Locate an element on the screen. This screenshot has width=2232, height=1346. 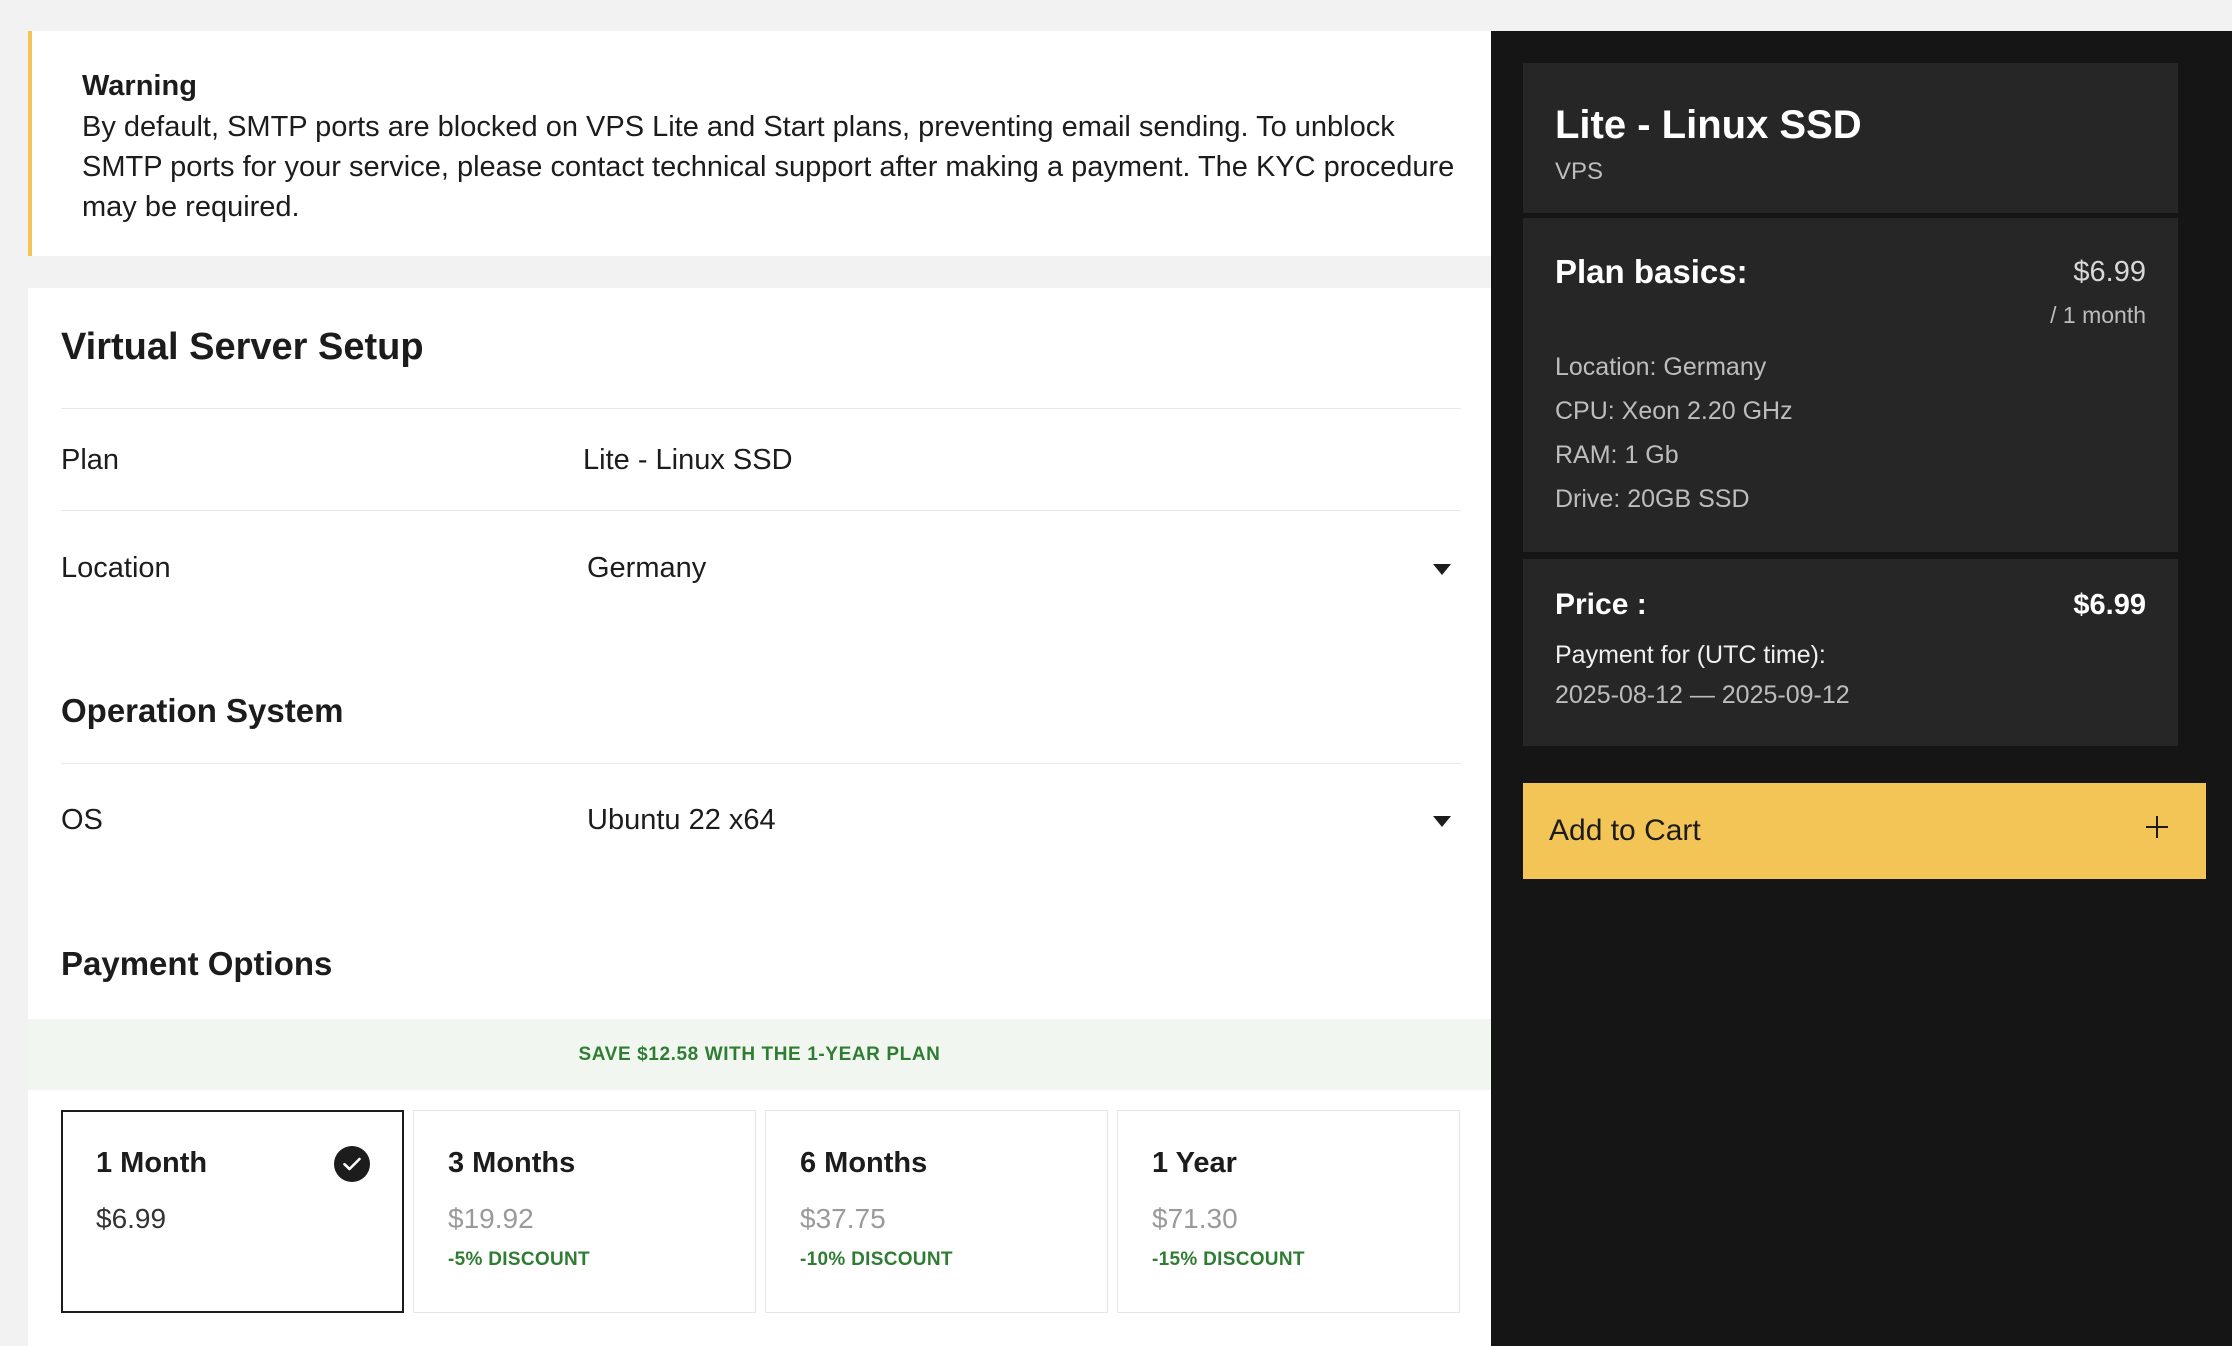
add-to-cart-label: Add to Cart is located at coordinates (1625, 830).